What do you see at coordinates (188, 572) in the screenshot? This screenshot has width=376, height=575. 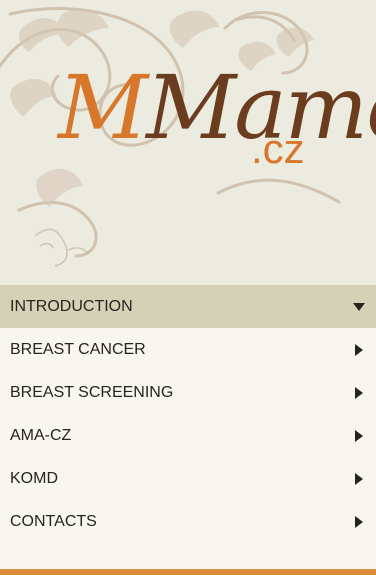 I see `bottom-accent-bar` at bounding box center [188, 572].